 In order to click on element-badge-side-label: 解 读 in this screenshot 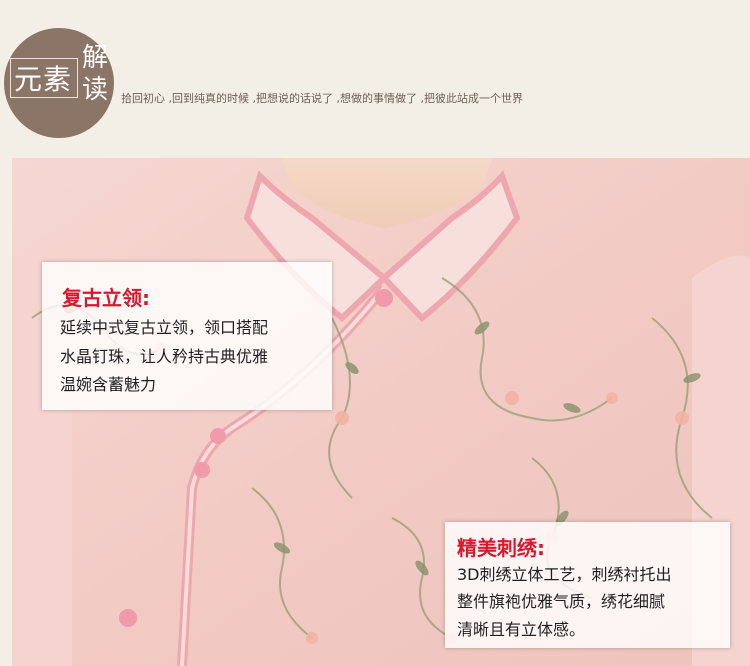, I will do `click(95, 74)`.